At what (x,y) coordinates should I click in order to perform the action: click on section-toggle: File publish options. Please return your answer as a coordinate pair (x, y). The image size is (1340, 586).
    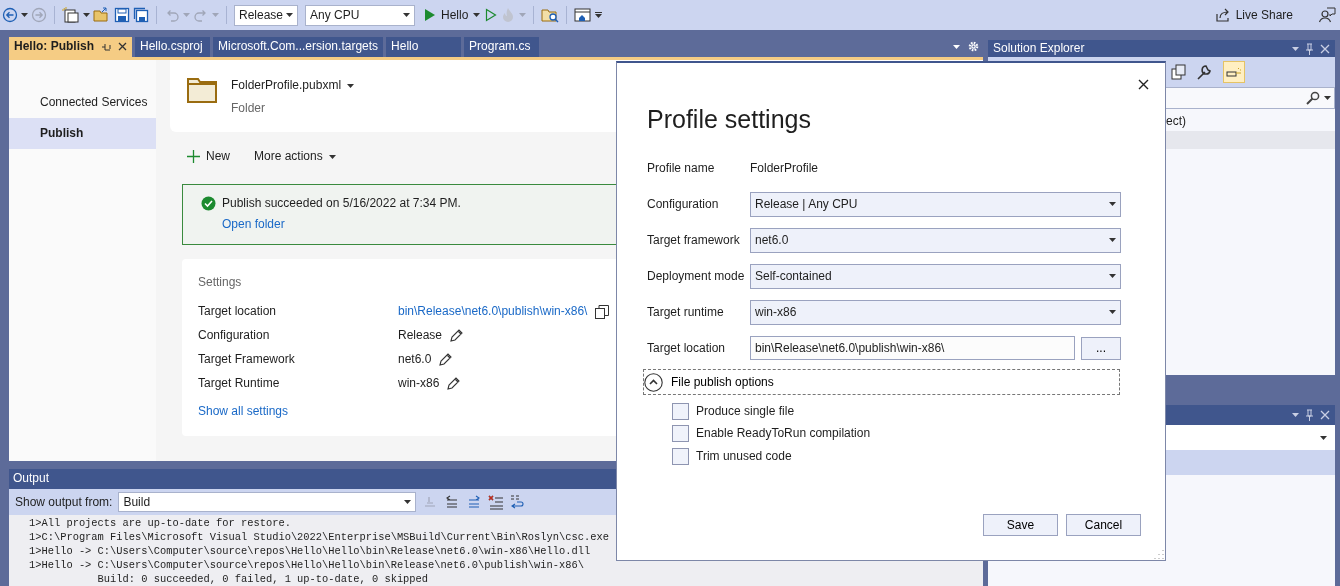
    Looking at the image, I should click on (881, 382).